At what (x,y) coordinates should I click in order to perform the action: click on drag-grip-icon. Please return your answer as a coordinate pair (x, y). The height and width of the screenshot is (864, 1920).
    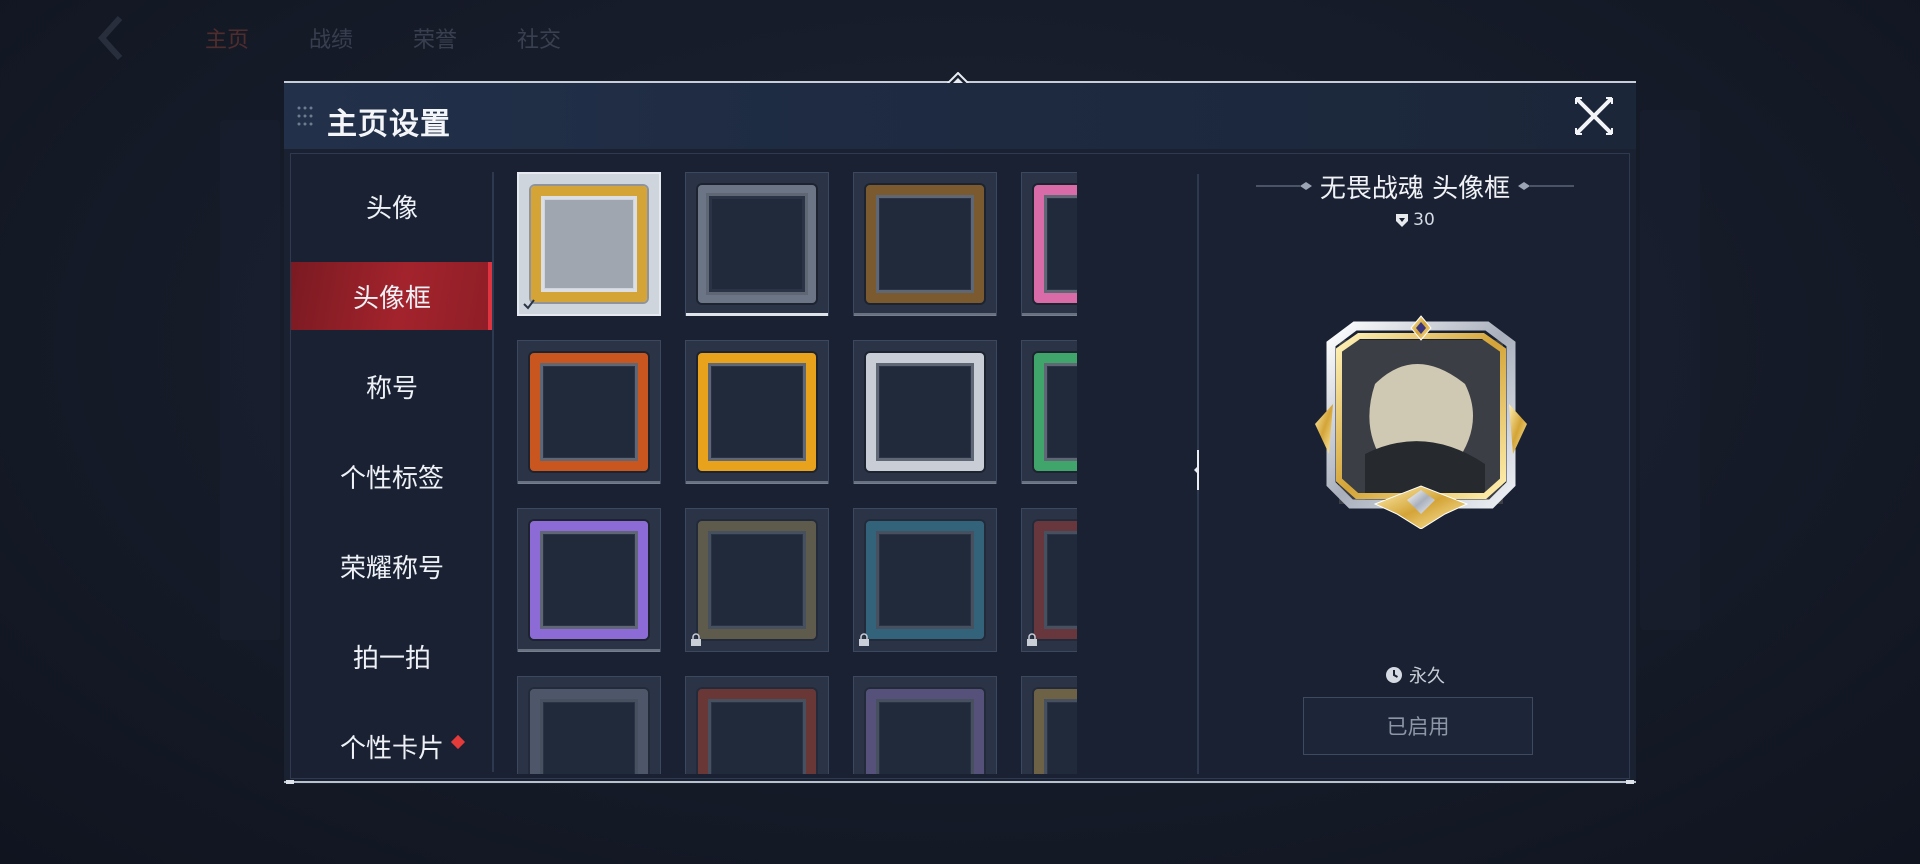
    Looking at the image, I should click on (305, 116).